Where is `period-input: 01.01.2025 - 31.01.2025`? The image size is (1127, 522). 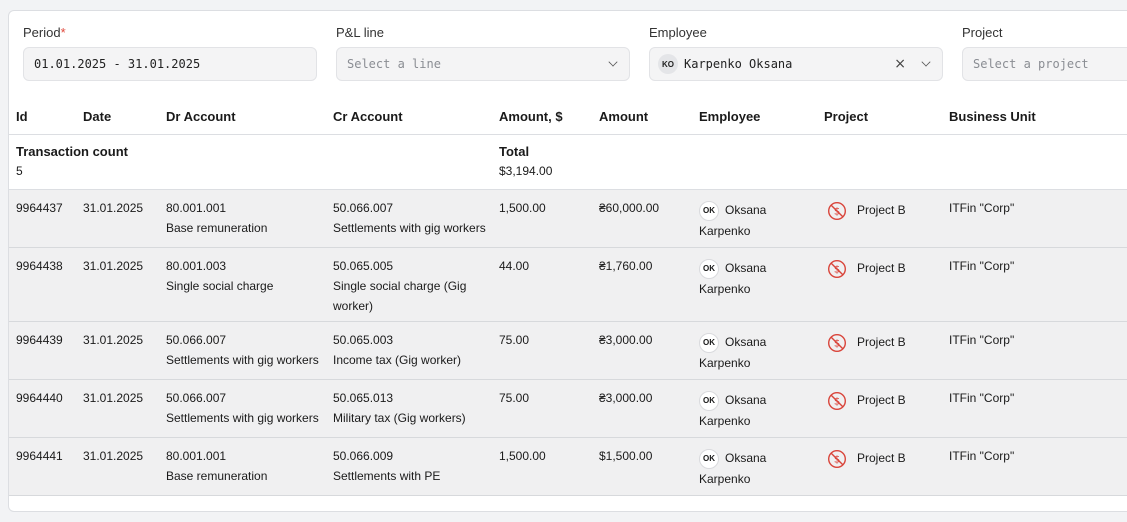 period-input: 01.01.2025 - 31.01.2025 is located at coordinates (170, 64).